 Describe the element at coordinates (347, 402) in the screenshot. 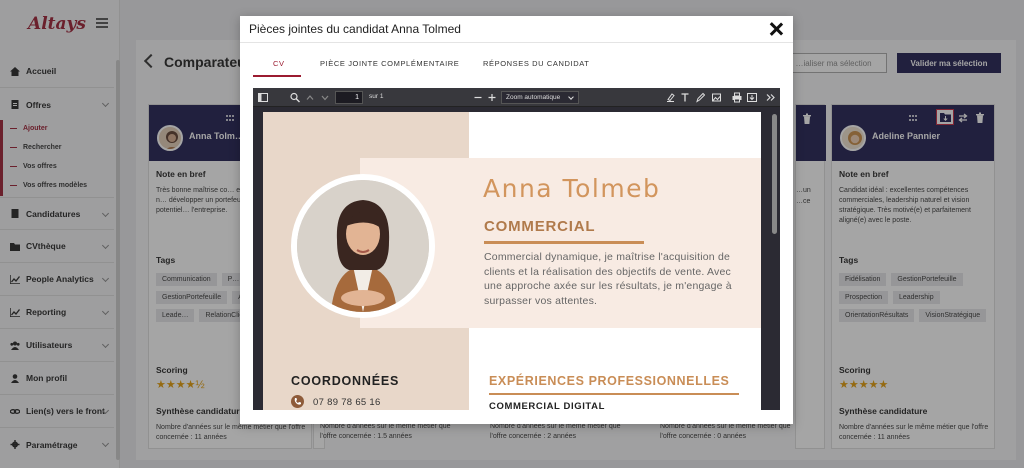

I see `cv-phone: 07 89 78 65 16` at that location.